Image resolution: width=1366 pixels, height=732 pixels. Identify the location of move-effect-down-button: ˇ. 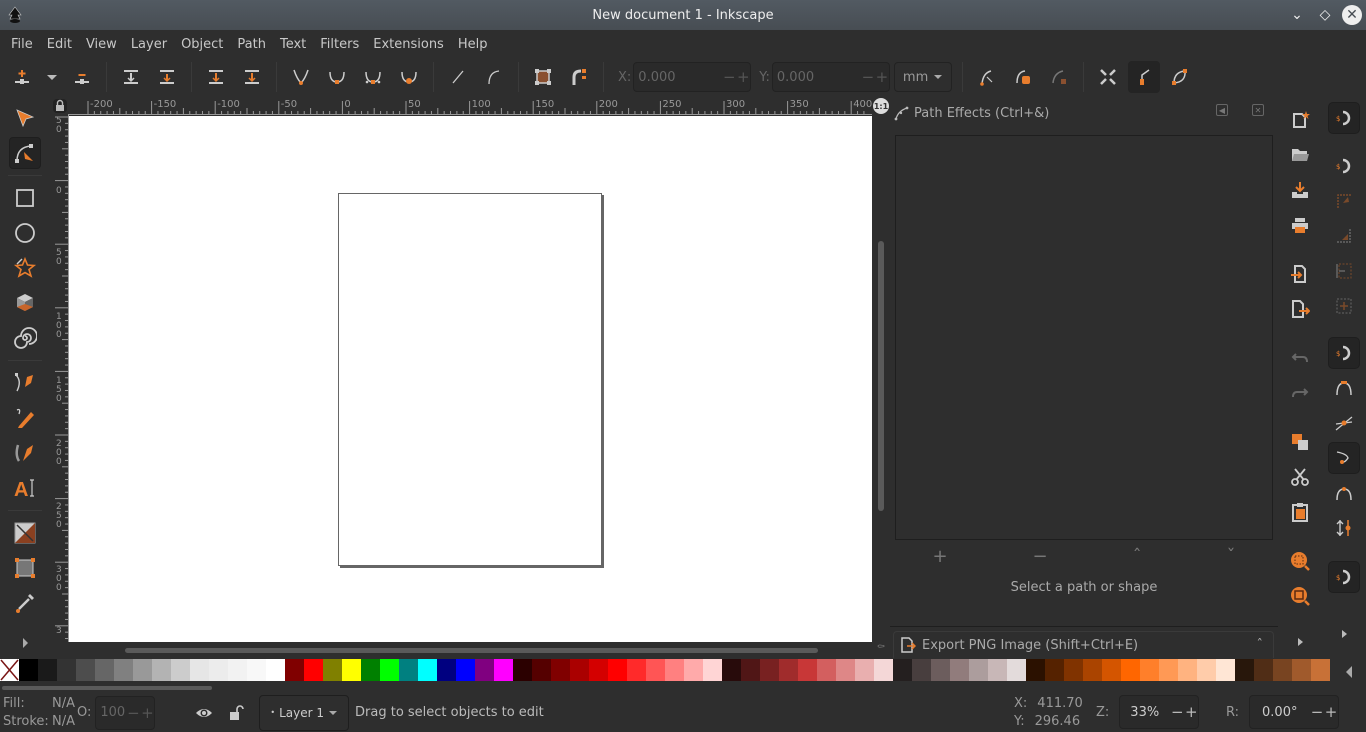
(1231, 558).